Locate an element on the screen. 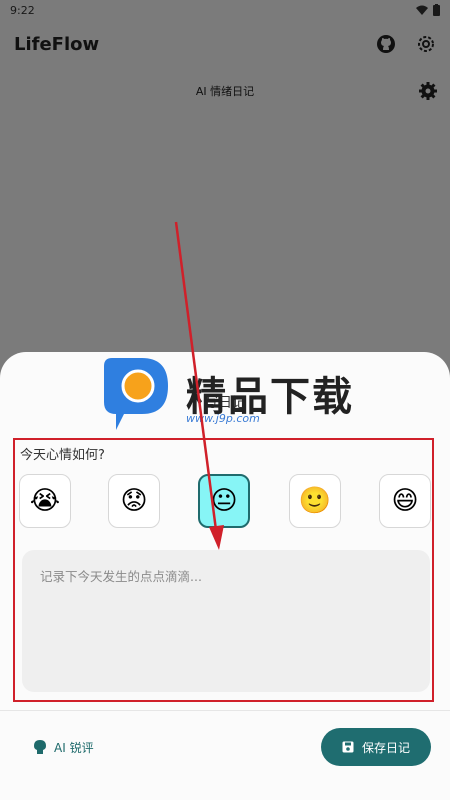 The image size is (450, 800). watermark-url: www.j9p.com is located at coordinates (223, 418).